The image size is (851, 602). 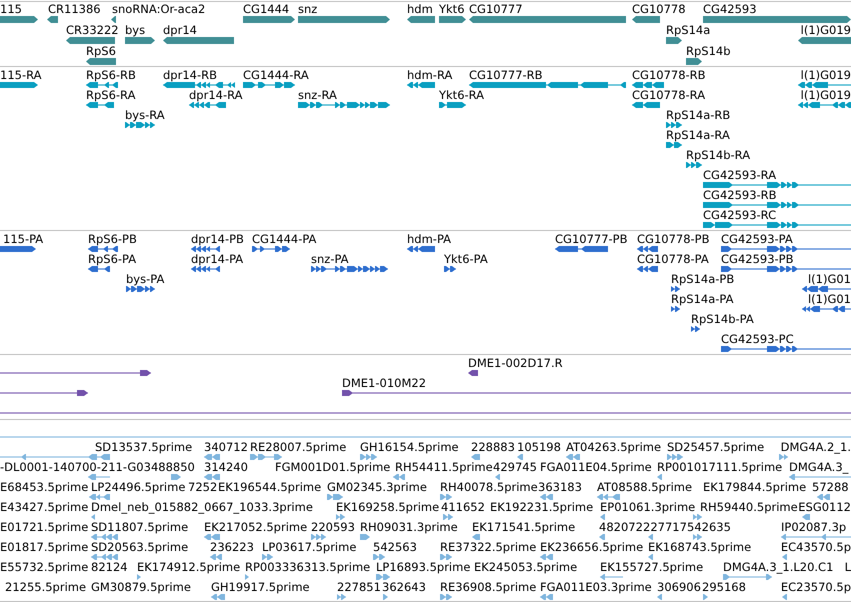 I want to click on transcript-label: hdm-RA, so click(x=429, y=75).